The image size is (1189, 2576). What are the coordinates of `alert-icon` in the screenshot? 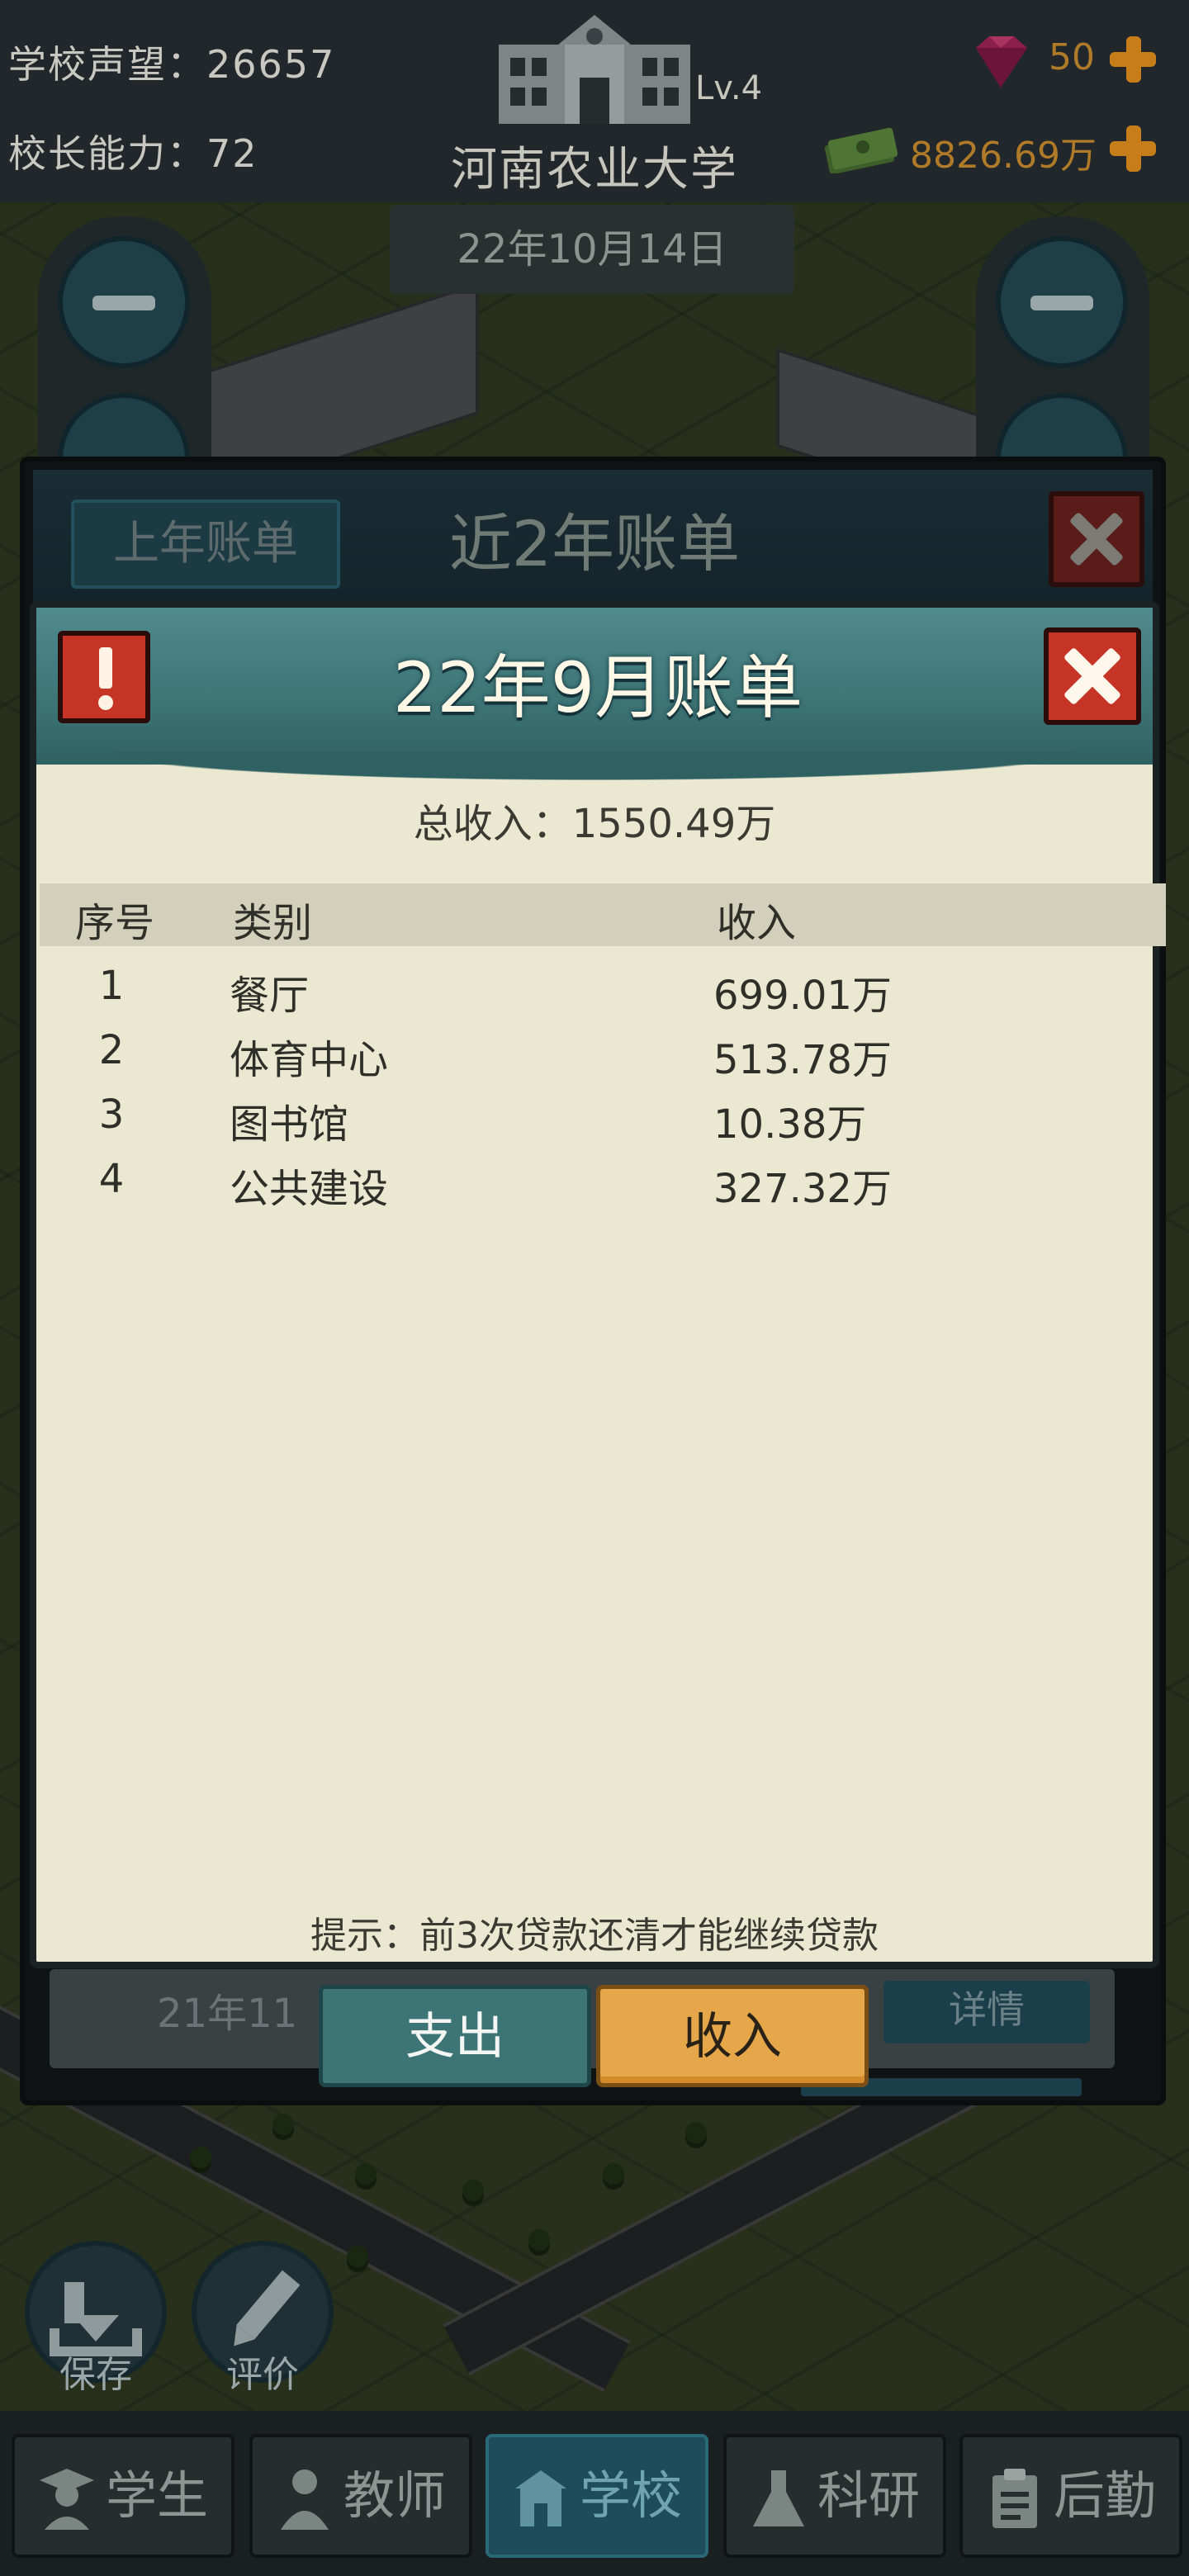 It's located at (104, 677).